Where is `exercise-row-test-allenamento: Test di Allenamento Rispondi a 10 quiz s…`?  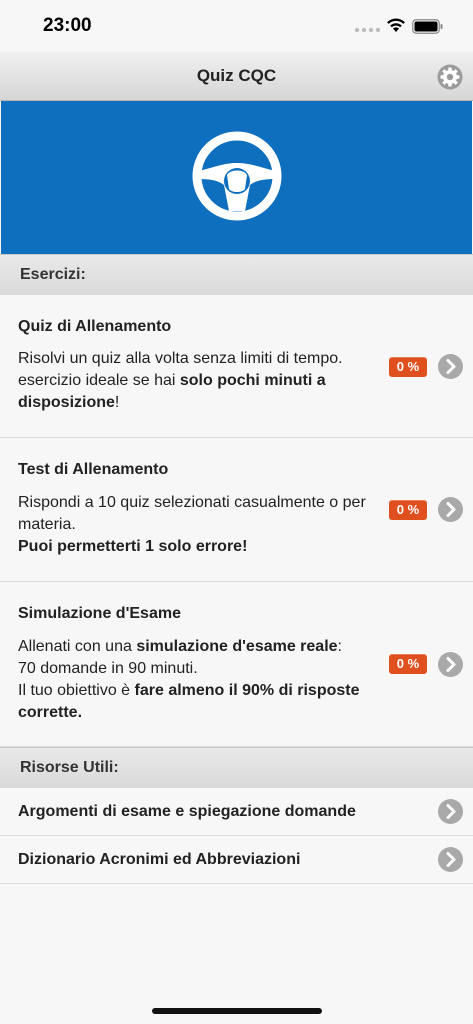 exercise-row-test-allenamento: Test di Allenamento Rispondi a 10 quiz s… is located at coordinates (236, 510).